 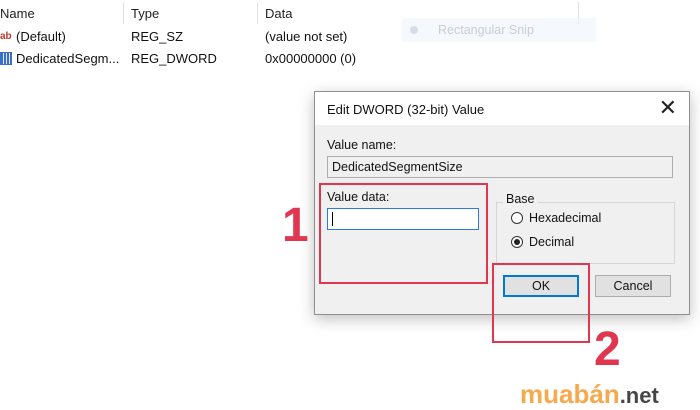 I want to click on column-header-name: Name, so click(x=17, y=13).